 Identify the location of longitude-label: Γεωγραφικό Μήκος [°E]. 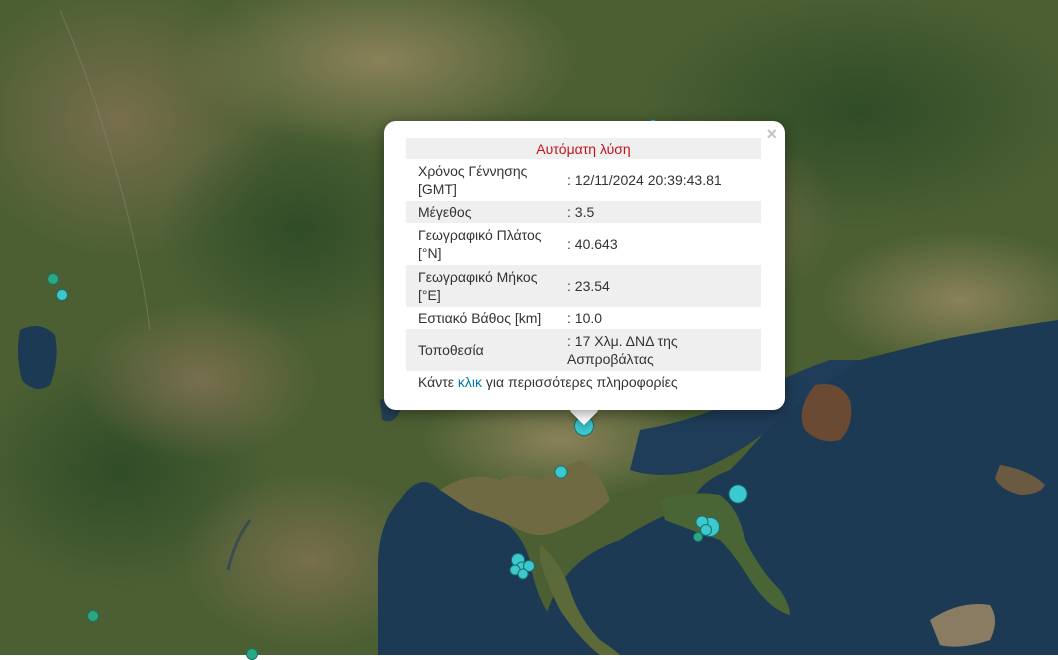
(484, 286).